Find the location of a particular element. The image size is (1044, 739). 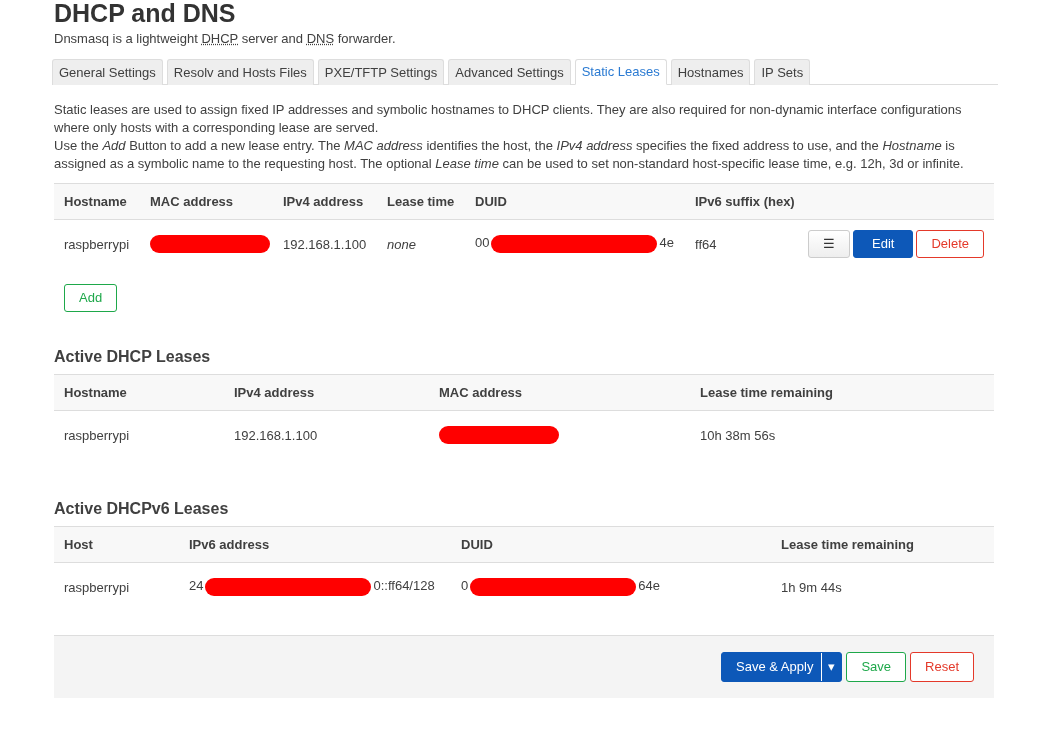

cell-text-end: 0::ff64/128 is located at coordinates (404, 586).